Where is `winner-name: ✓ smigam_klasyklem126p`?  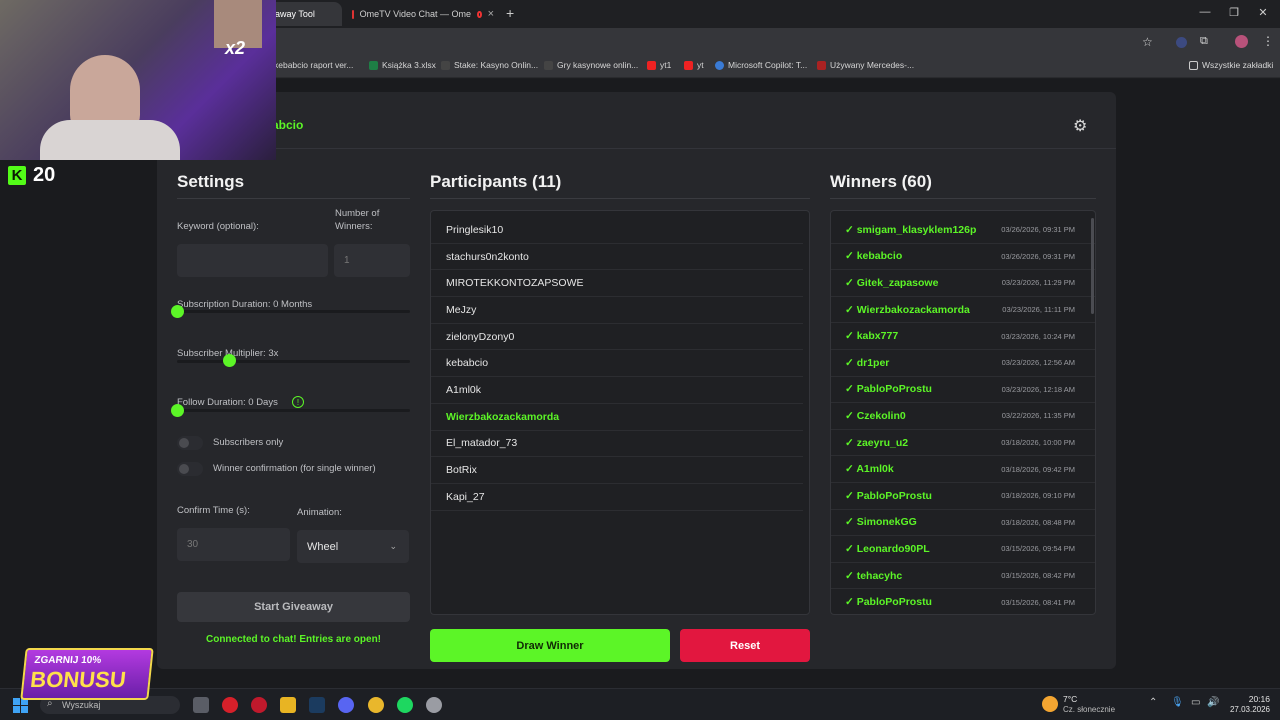 winner-name: ✓ smigam_klasyklem126p is located at coordinates (911, 229).